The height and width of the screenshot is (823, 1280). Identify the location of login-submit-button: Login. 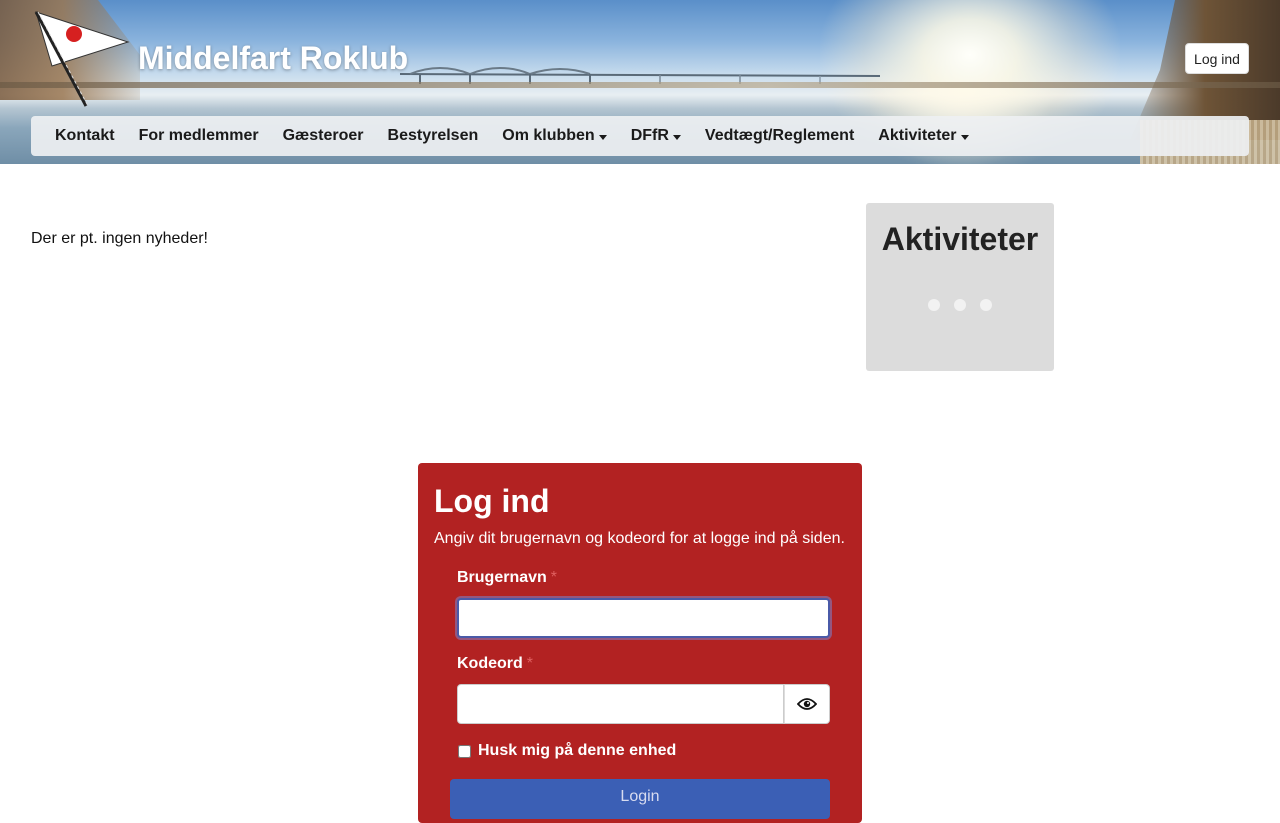
(640, 799).